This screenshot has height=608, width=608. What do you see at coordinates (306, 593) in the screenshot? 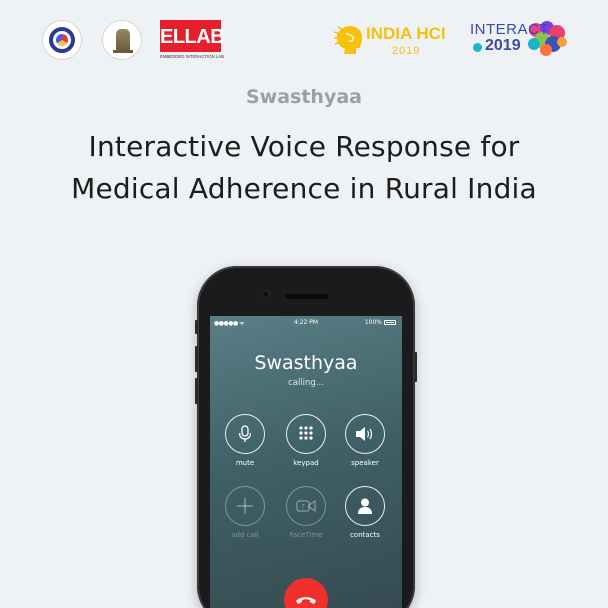
I see `end-call-button` at bounding box center [306, 593].